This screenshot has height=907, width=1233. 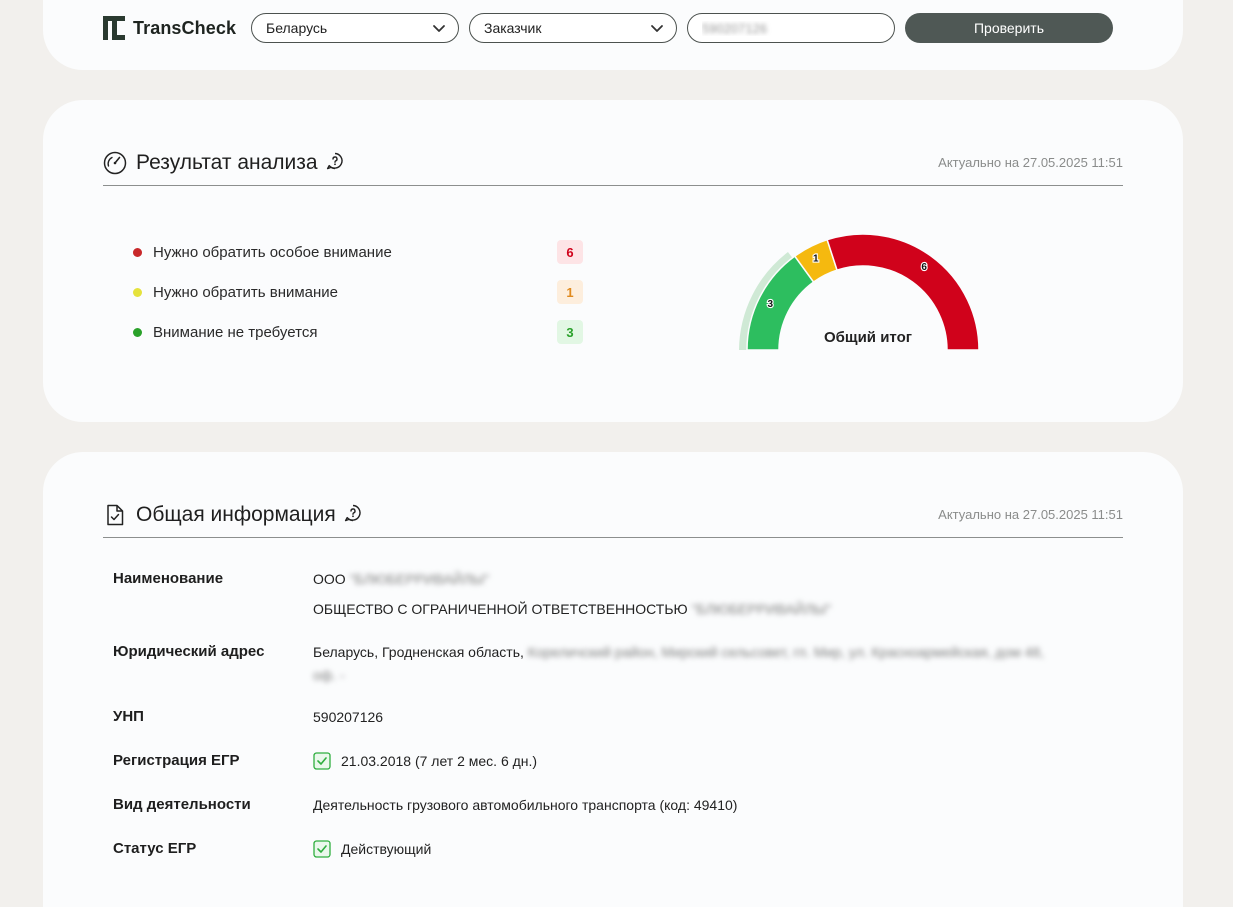 What do you see at coordinates (114, 28) in the screenshot?
I see `transcheck-logo-icon` at bounding box center [114, 28].